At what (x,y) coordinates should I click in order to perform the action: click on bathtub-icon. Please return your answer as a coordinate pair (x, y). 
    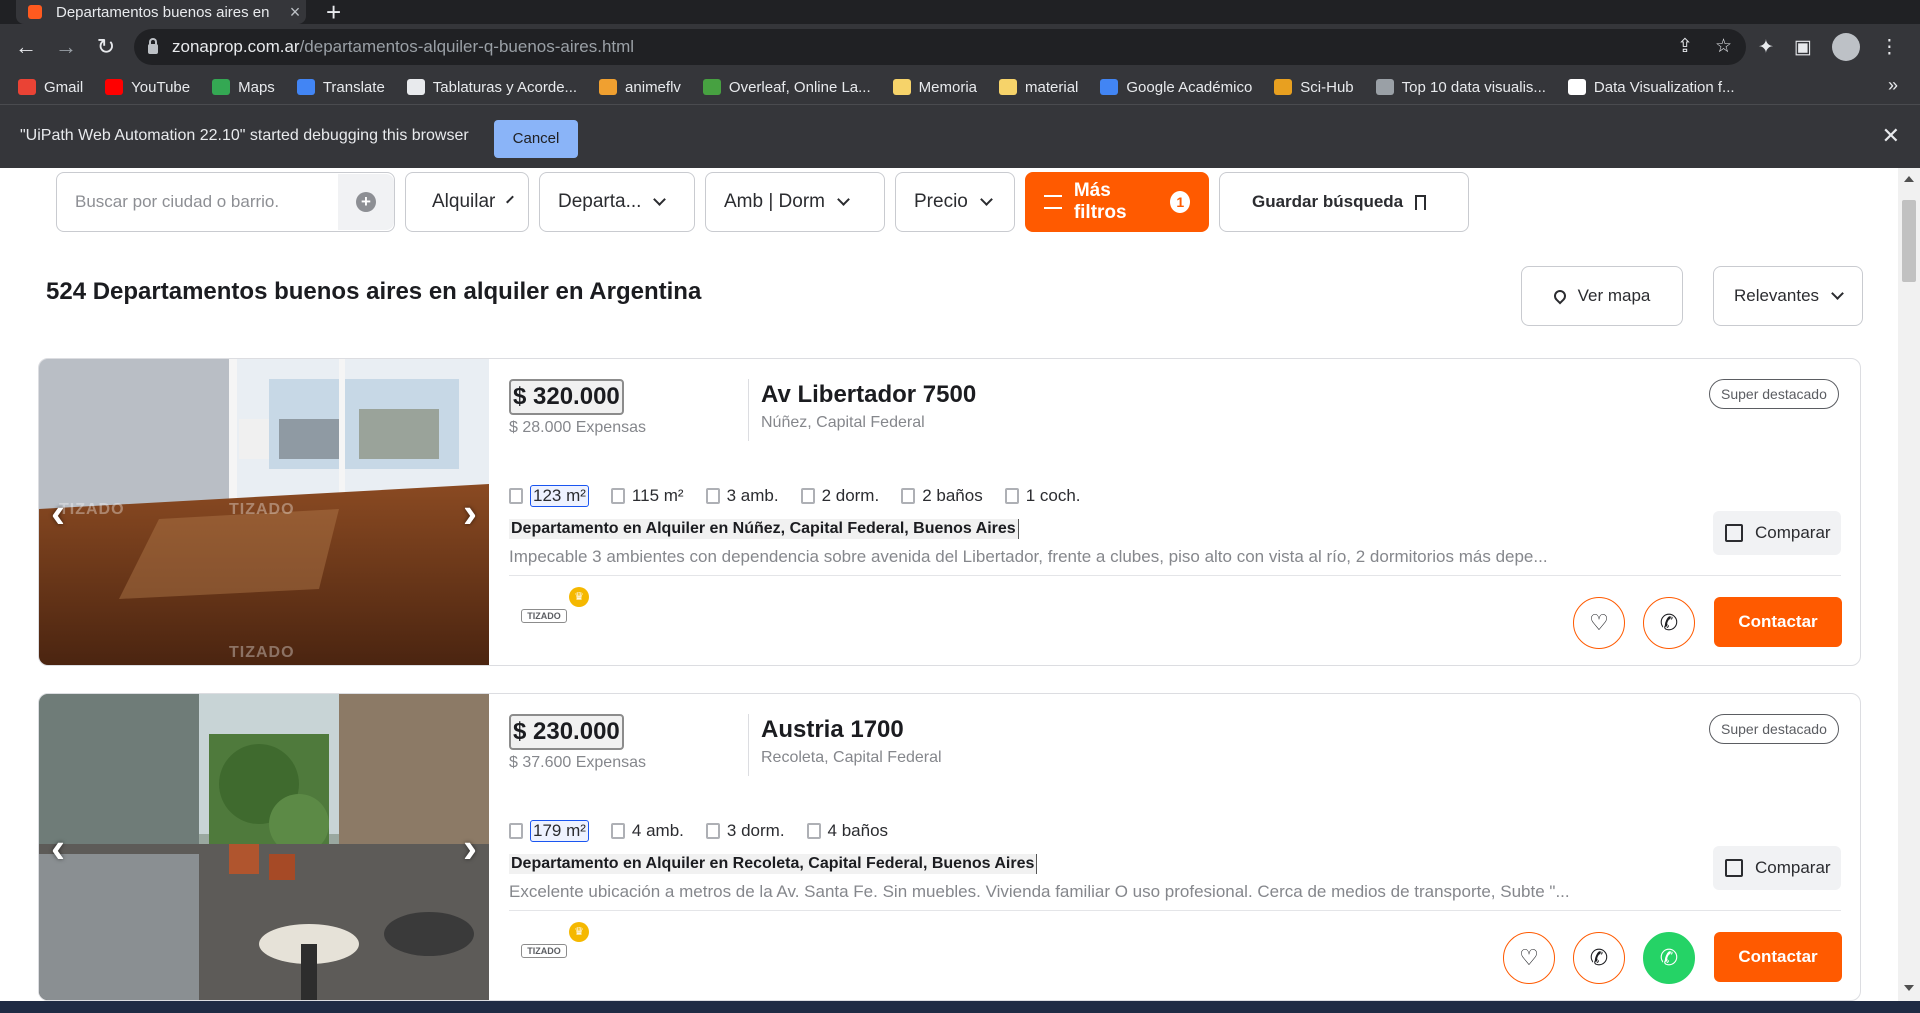
    Looking at the image, I should click on (813, 831).